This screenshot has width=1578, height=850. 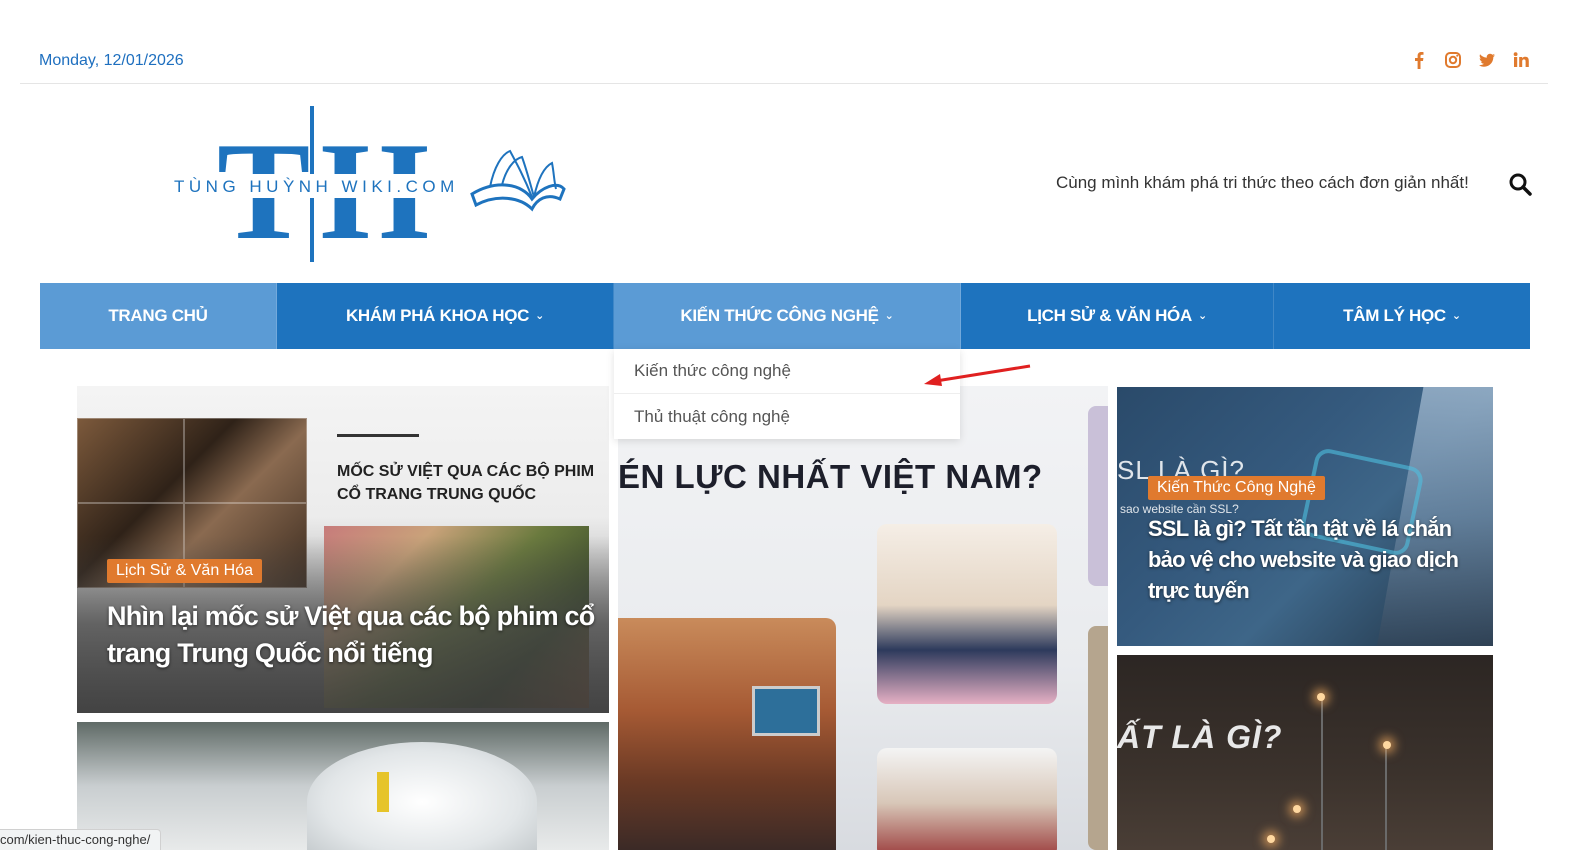 I want to click on dropdown-item-tech-knowledge: Kiến thức công nghệ, so click(x=787, y=371).